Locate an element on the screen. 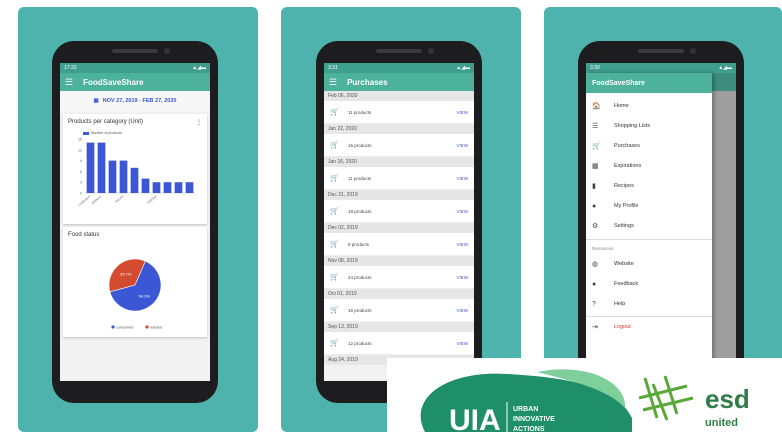  purchase-date-header: Jan 16, 2020 is located at coordinates (399, 162).